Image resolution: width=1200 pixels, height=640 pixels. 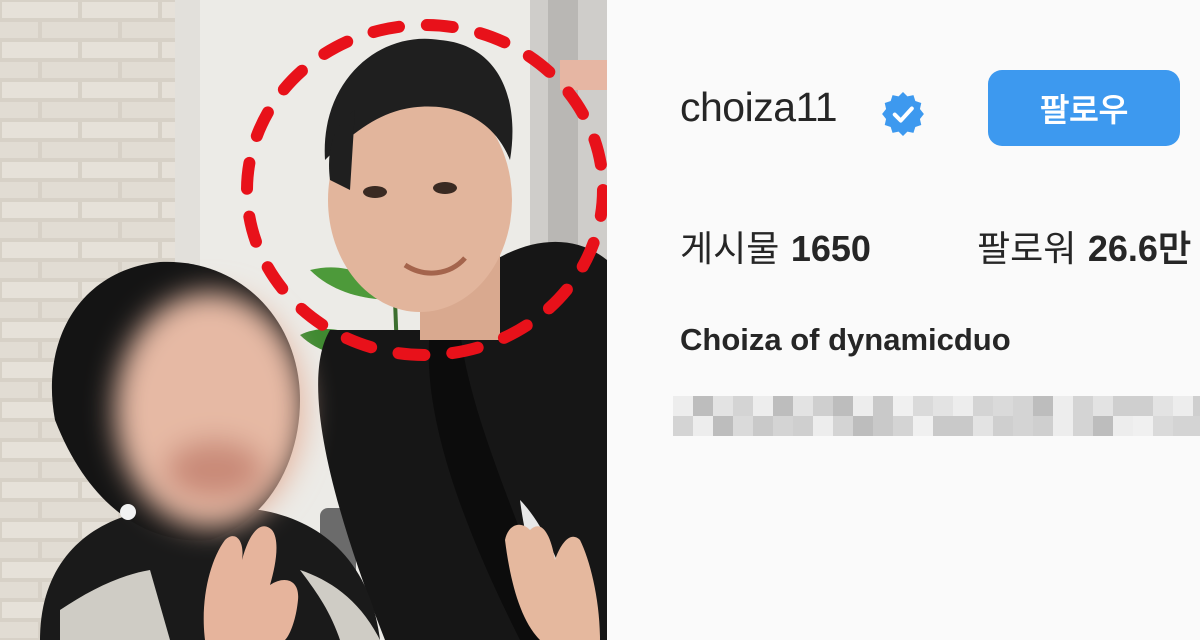 What do you see at coordinates (1084, 246) in the screenshot?
I see `followers-count: 팔로워 26.6만` at bounding box center [1084, 246].